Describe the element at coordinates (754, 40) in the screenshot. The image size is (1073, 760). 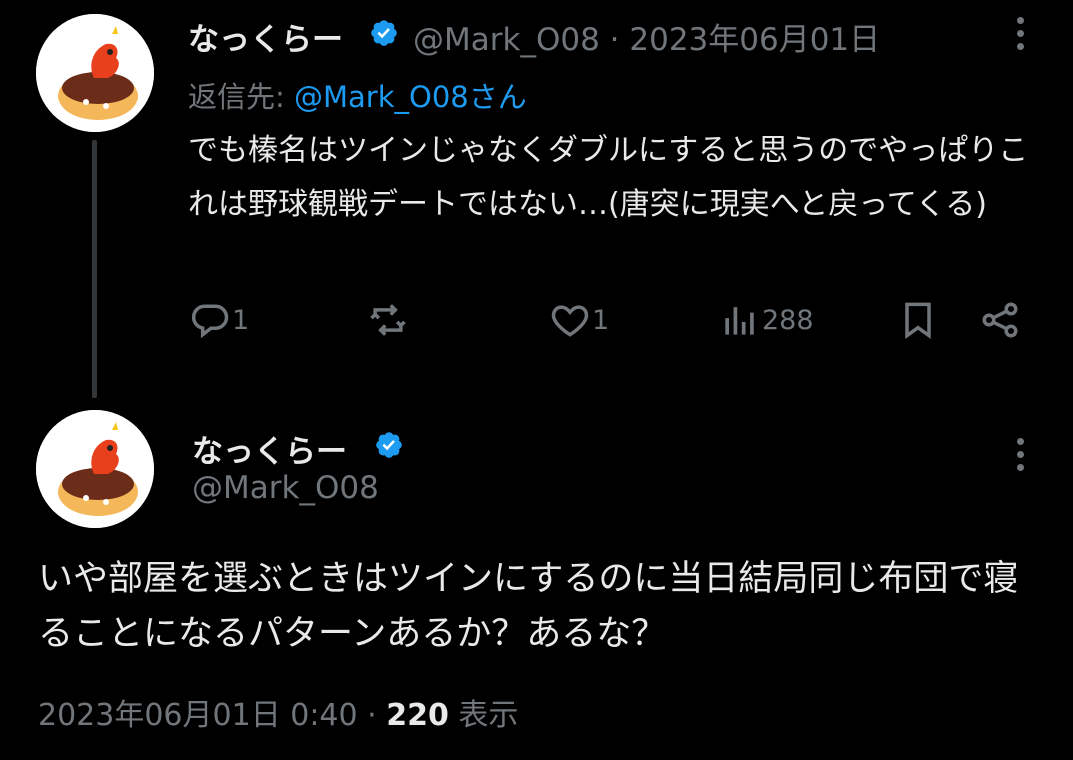
I see `tweet-date: 2023年06月01日` at that location.